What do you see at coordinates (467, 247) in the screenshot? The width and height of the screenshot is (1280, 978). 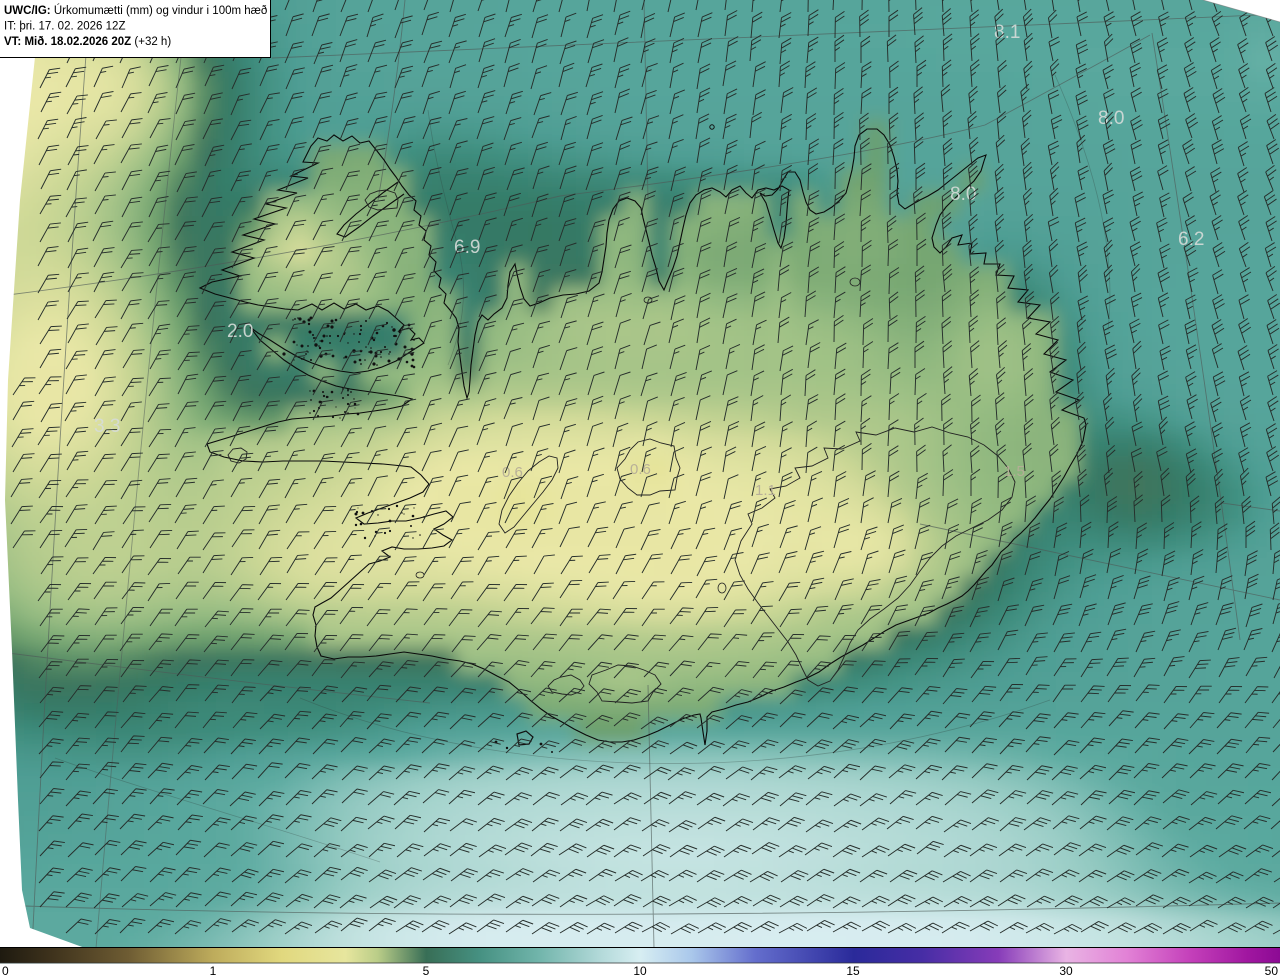 I see `svg-text: 6.9` at bounding box center [467, 247].